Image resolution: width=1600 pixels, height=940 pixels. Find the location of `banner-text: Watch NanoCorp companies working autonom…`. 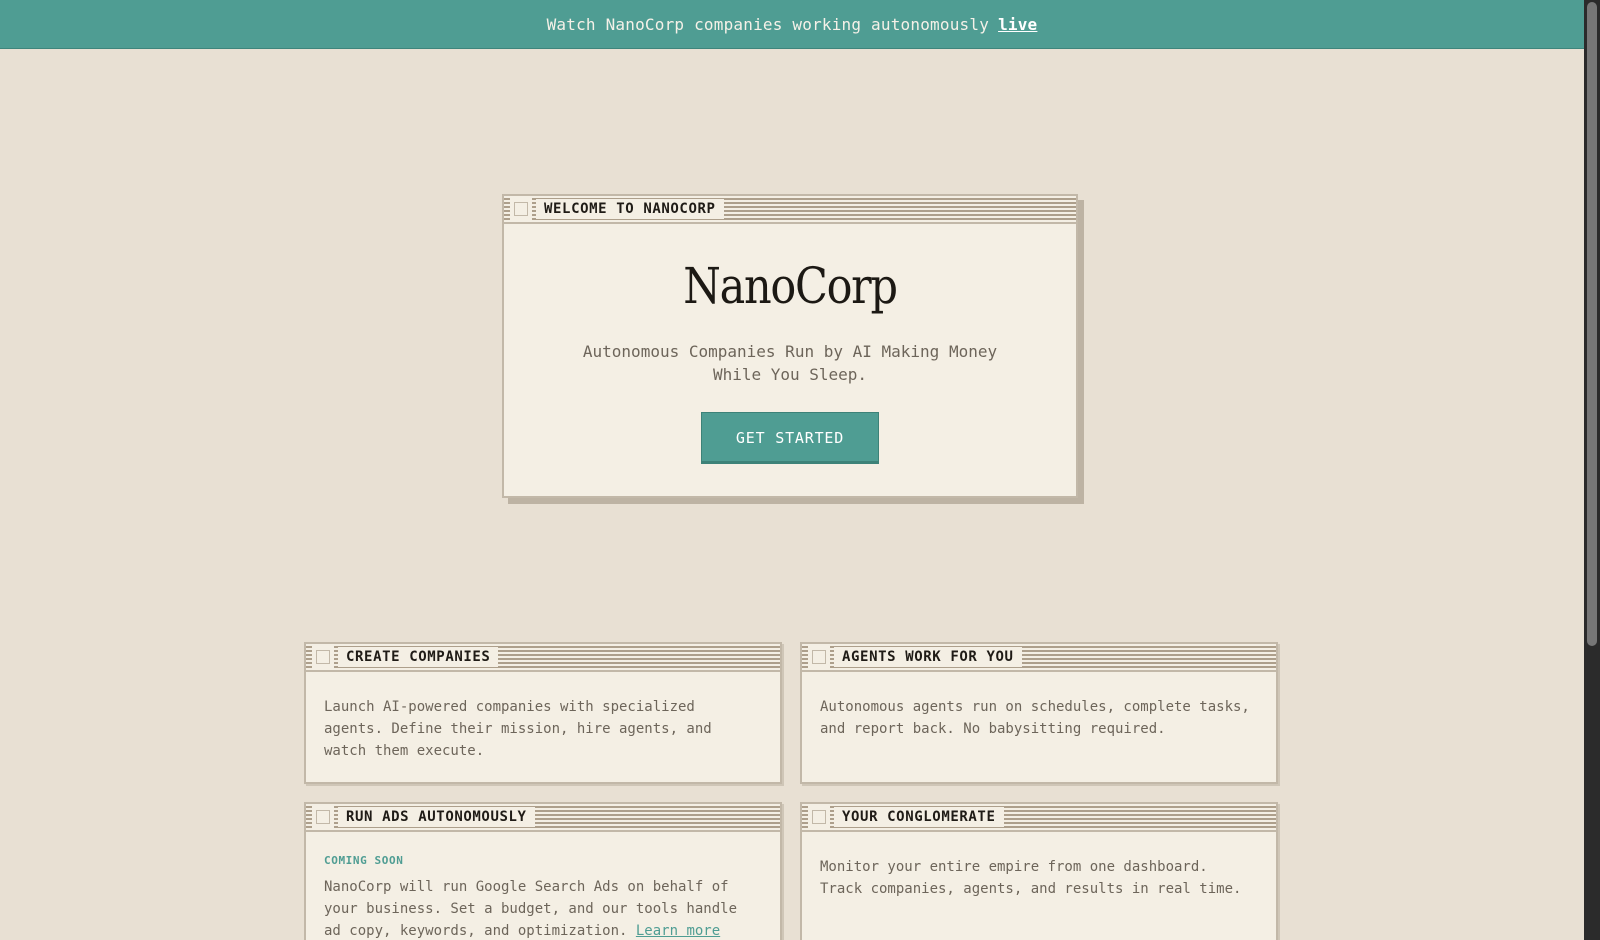

banner-text: Watch NanoCorp companies working autonom… is located at coordinates (768, 24).